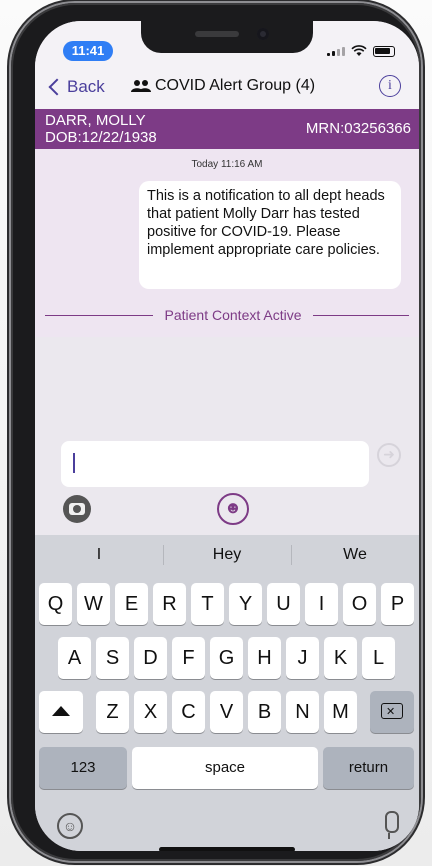  I want to click on notch, so click(227, 37).